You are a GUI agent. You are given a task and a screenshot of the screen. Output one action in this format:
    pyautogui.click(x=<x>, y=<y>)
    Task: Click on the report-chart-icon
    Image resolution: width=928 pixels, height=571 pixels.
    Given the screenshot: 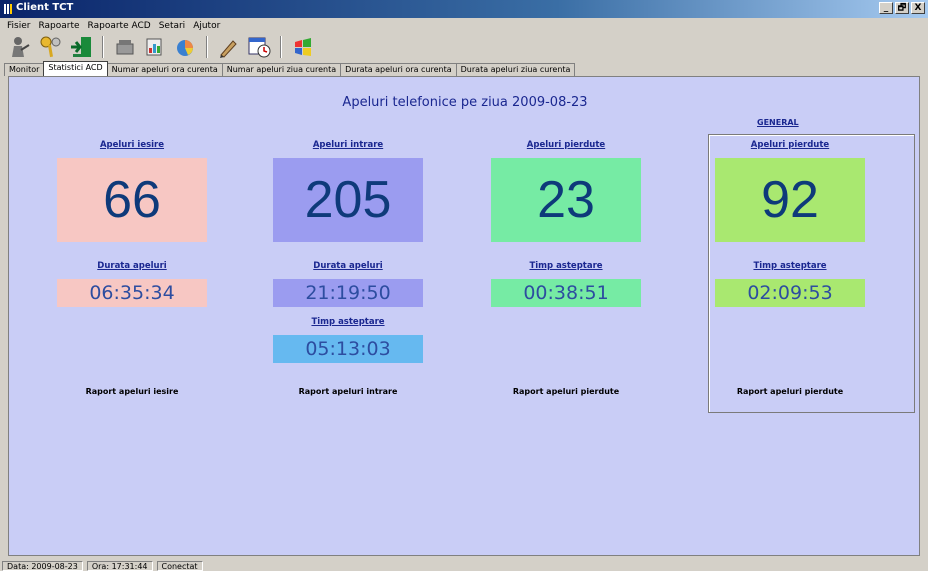 What is the action you would take?
    pyautogui.click(x=154, y=47)
    